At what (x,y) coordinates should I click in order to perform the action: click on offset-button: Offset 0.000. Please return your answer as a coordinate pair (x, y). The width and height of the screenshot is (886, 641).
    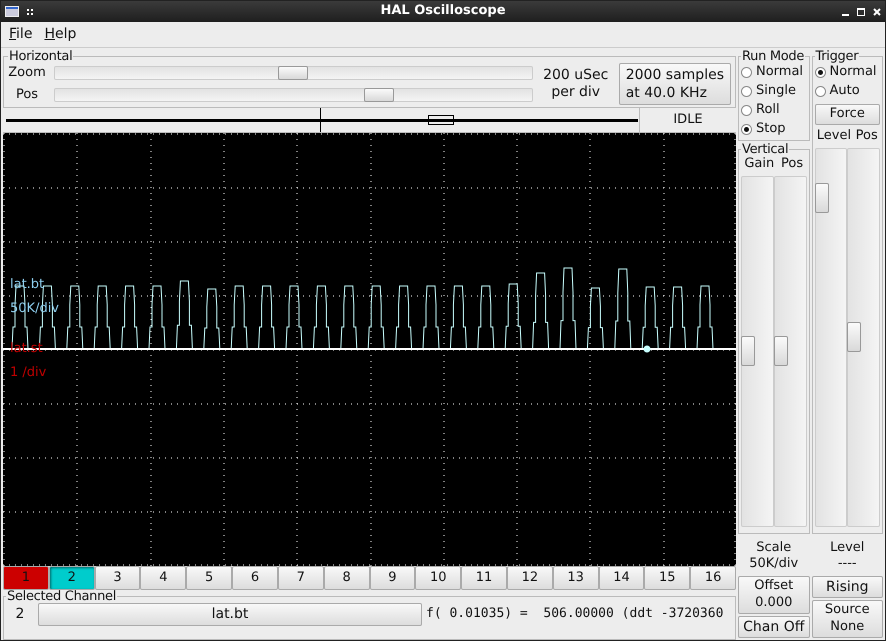
    Looking at the image, I should click on (774, 595).